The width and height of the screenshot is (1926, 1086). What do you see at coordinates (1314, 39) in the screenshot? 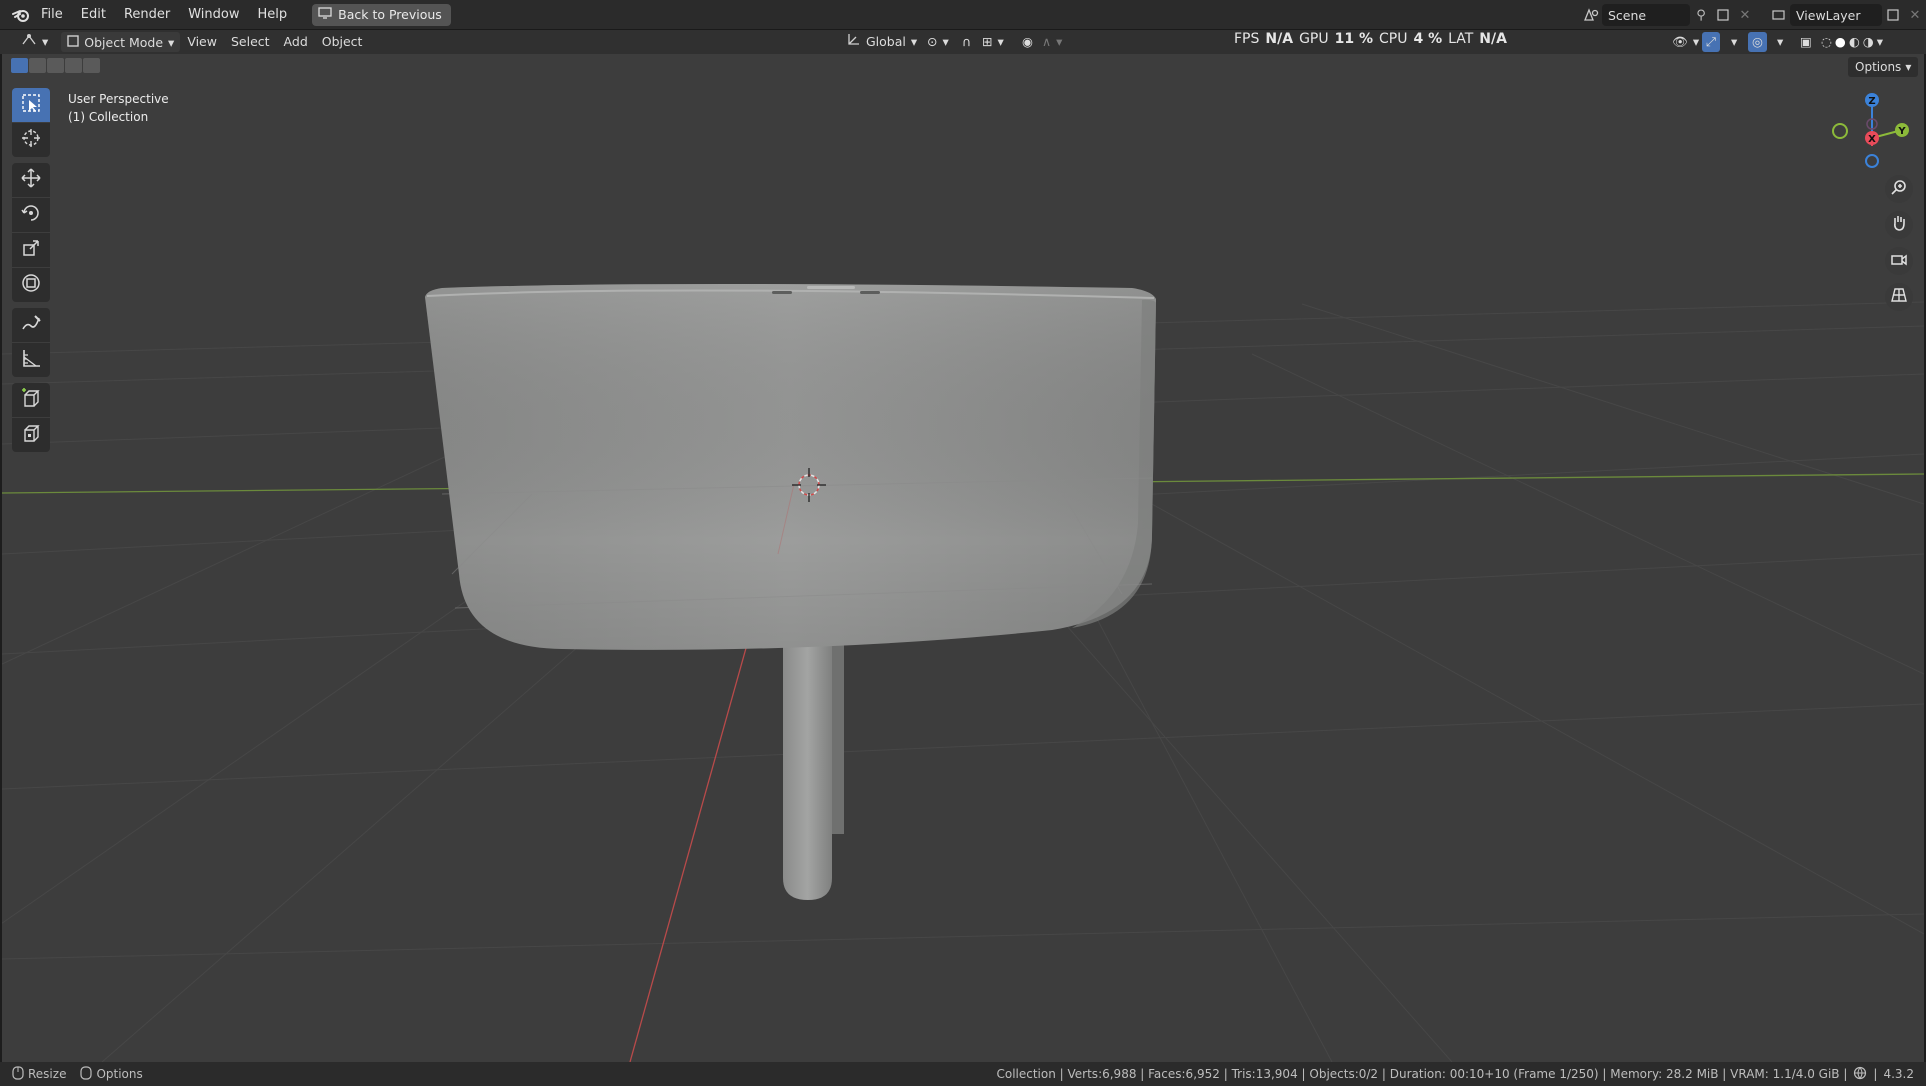
I see `gpu-label: GPU` at bounding box center [1314, 39].